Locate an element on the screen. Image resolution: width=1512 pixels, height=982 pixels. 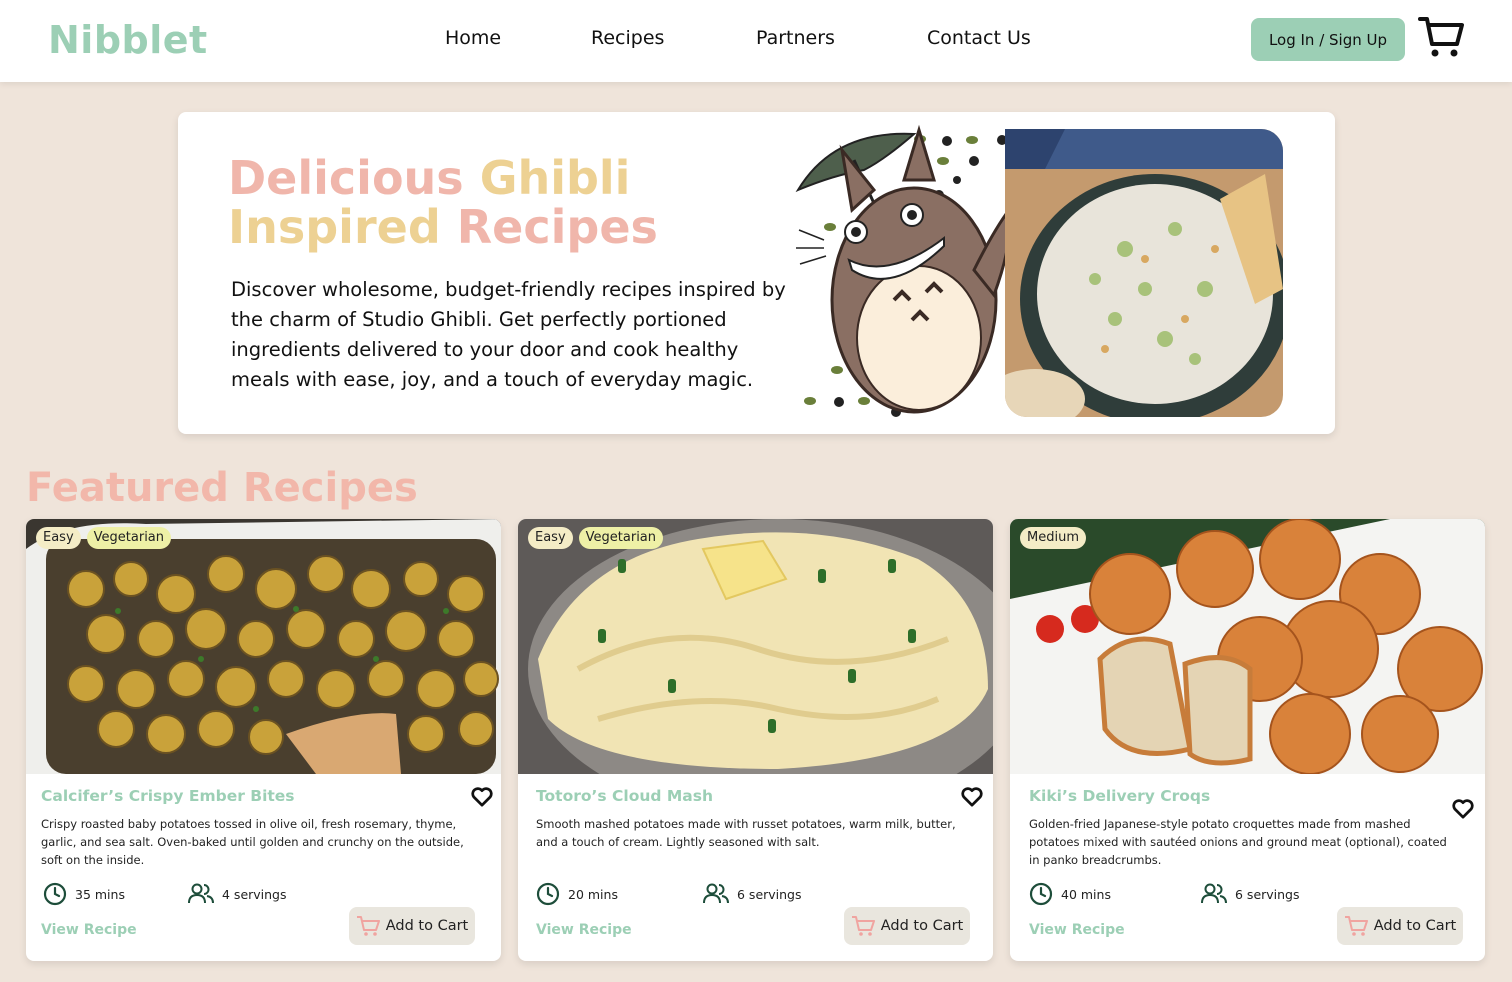
hero-title: Delicious Ghibli Inspired Recipes is located at coordinates (508, 203).